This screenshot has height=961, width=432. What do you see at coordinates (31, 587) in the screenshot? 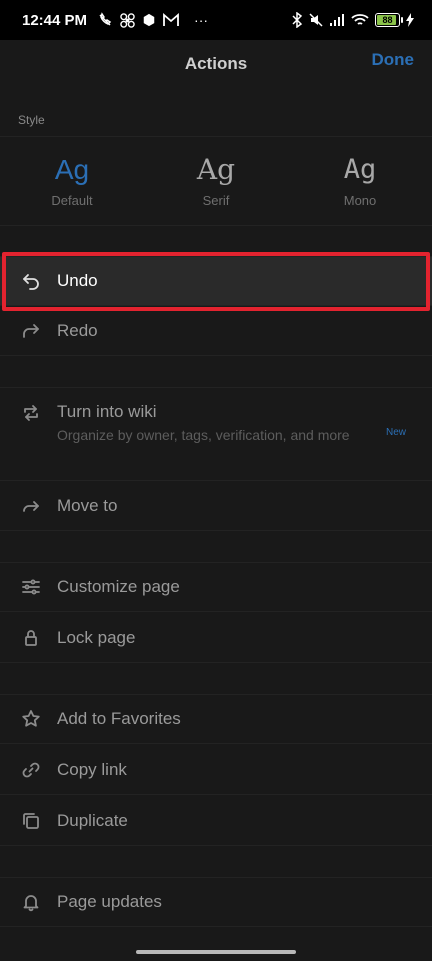
I see `sliders-icon` at bounding box center [31, 587].